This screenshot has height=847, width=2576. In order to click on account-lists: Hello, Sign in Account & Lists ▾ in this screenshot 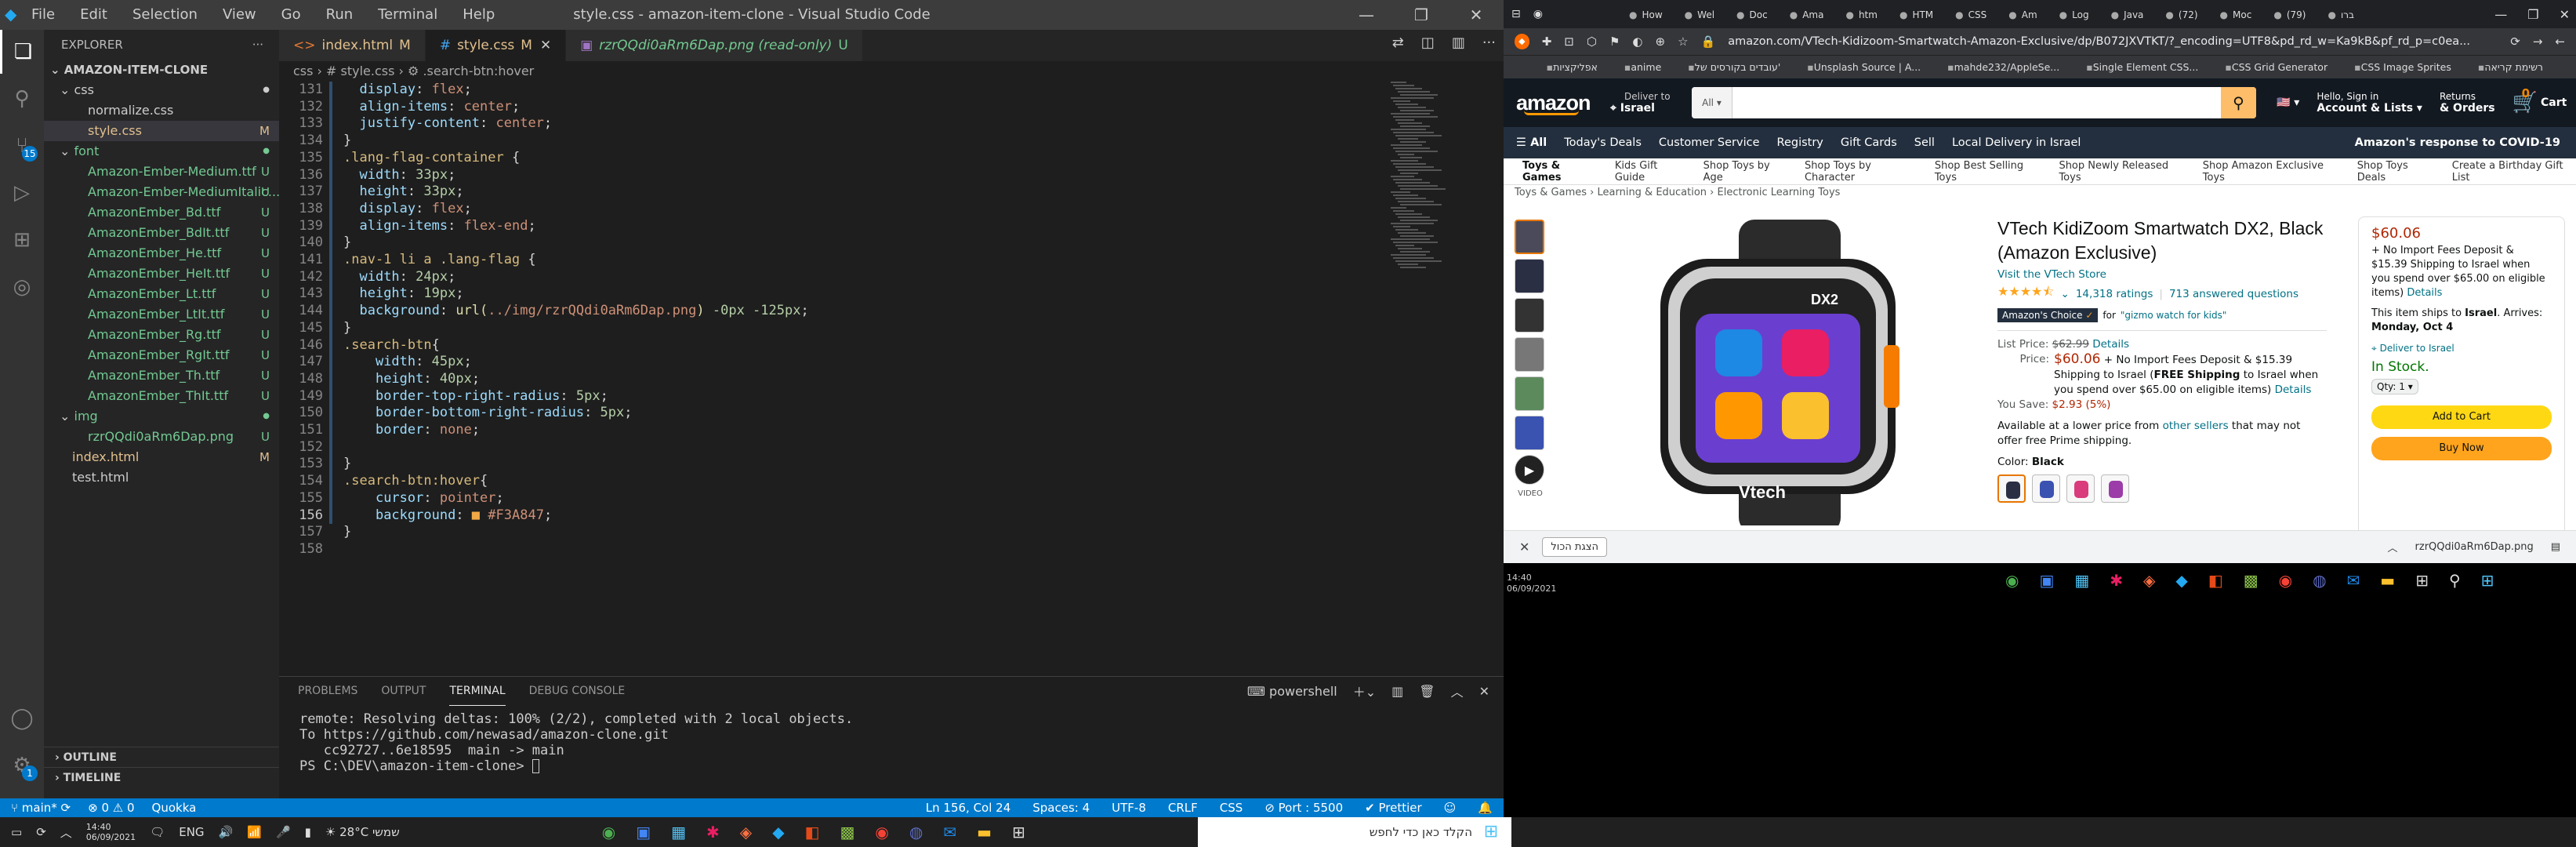, I will do `click(2370, 103)`.